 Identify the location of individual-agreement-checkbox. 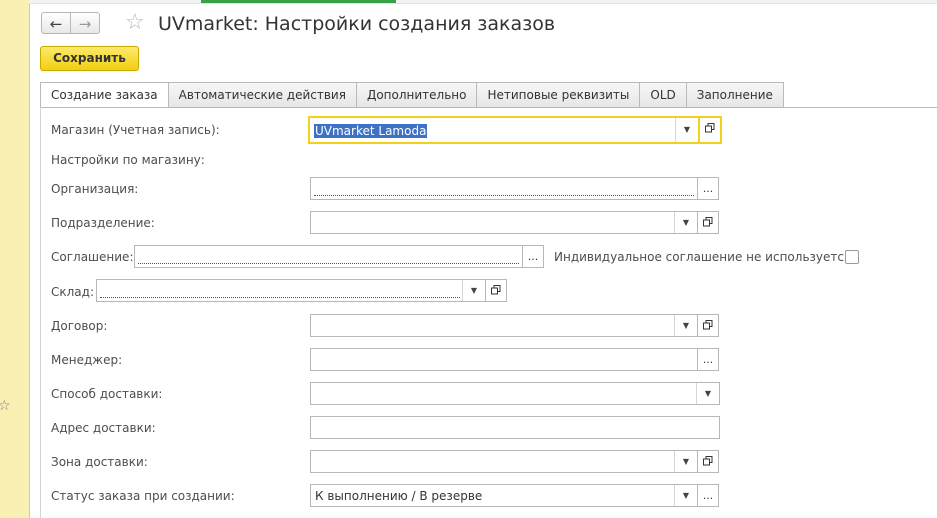
(852, 257).